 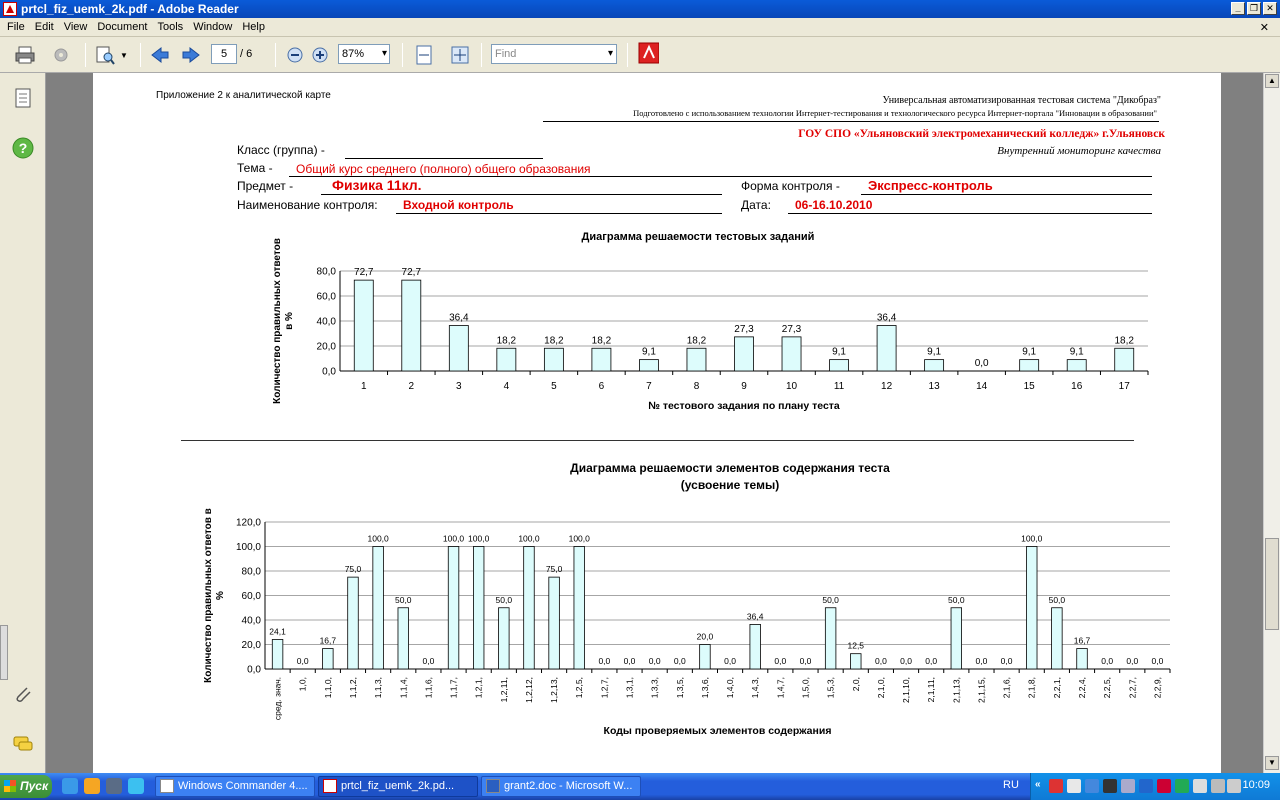 I want to click on tools-gear-icon, so click(x=61, y=55).